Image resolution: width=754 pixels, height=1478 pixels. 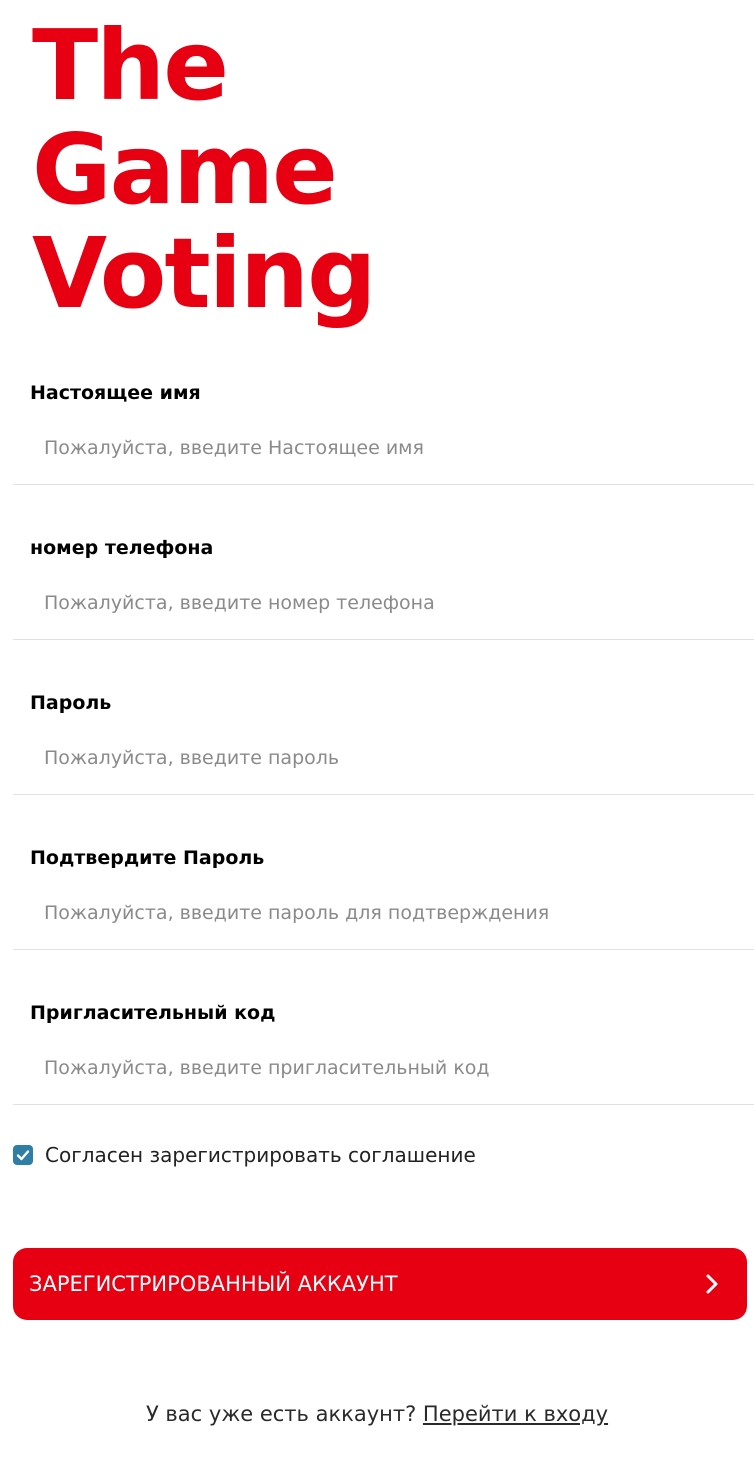 I want to click on agreement-label: Согласен зарегистрировать соглашение, so click(x=260, y=1155).